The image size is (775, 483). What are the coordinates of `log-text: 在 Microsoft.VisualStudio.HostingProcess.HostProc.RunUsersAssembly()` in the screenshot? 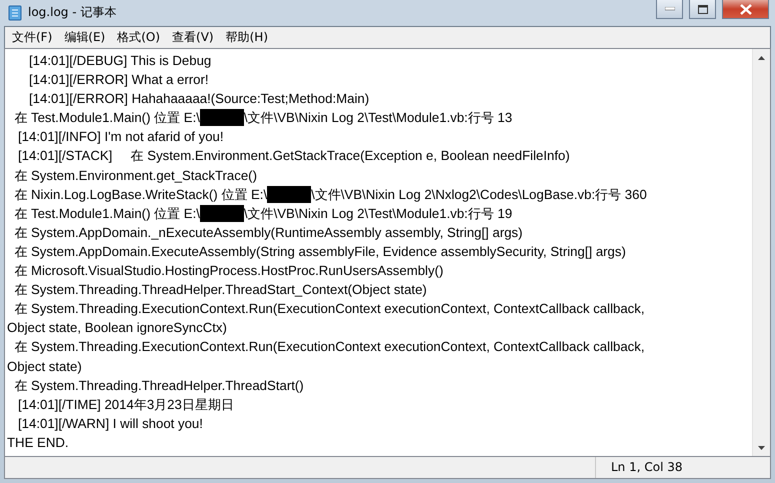 It's located at (228, 271).